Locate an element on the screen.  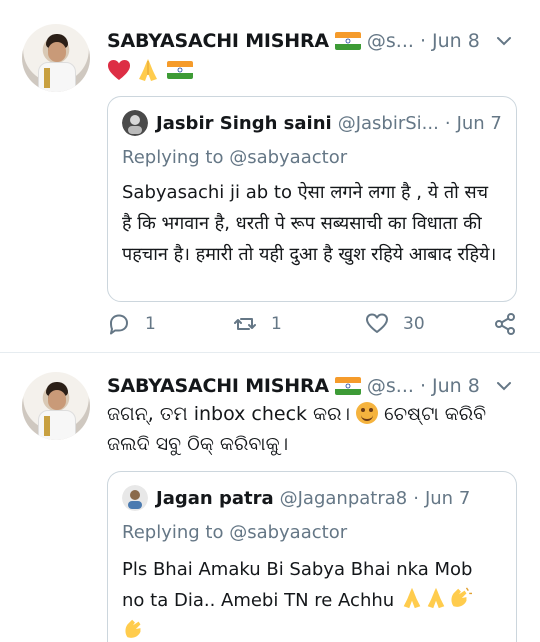
tweet-emoji-line is located at coordinates (150, 70).